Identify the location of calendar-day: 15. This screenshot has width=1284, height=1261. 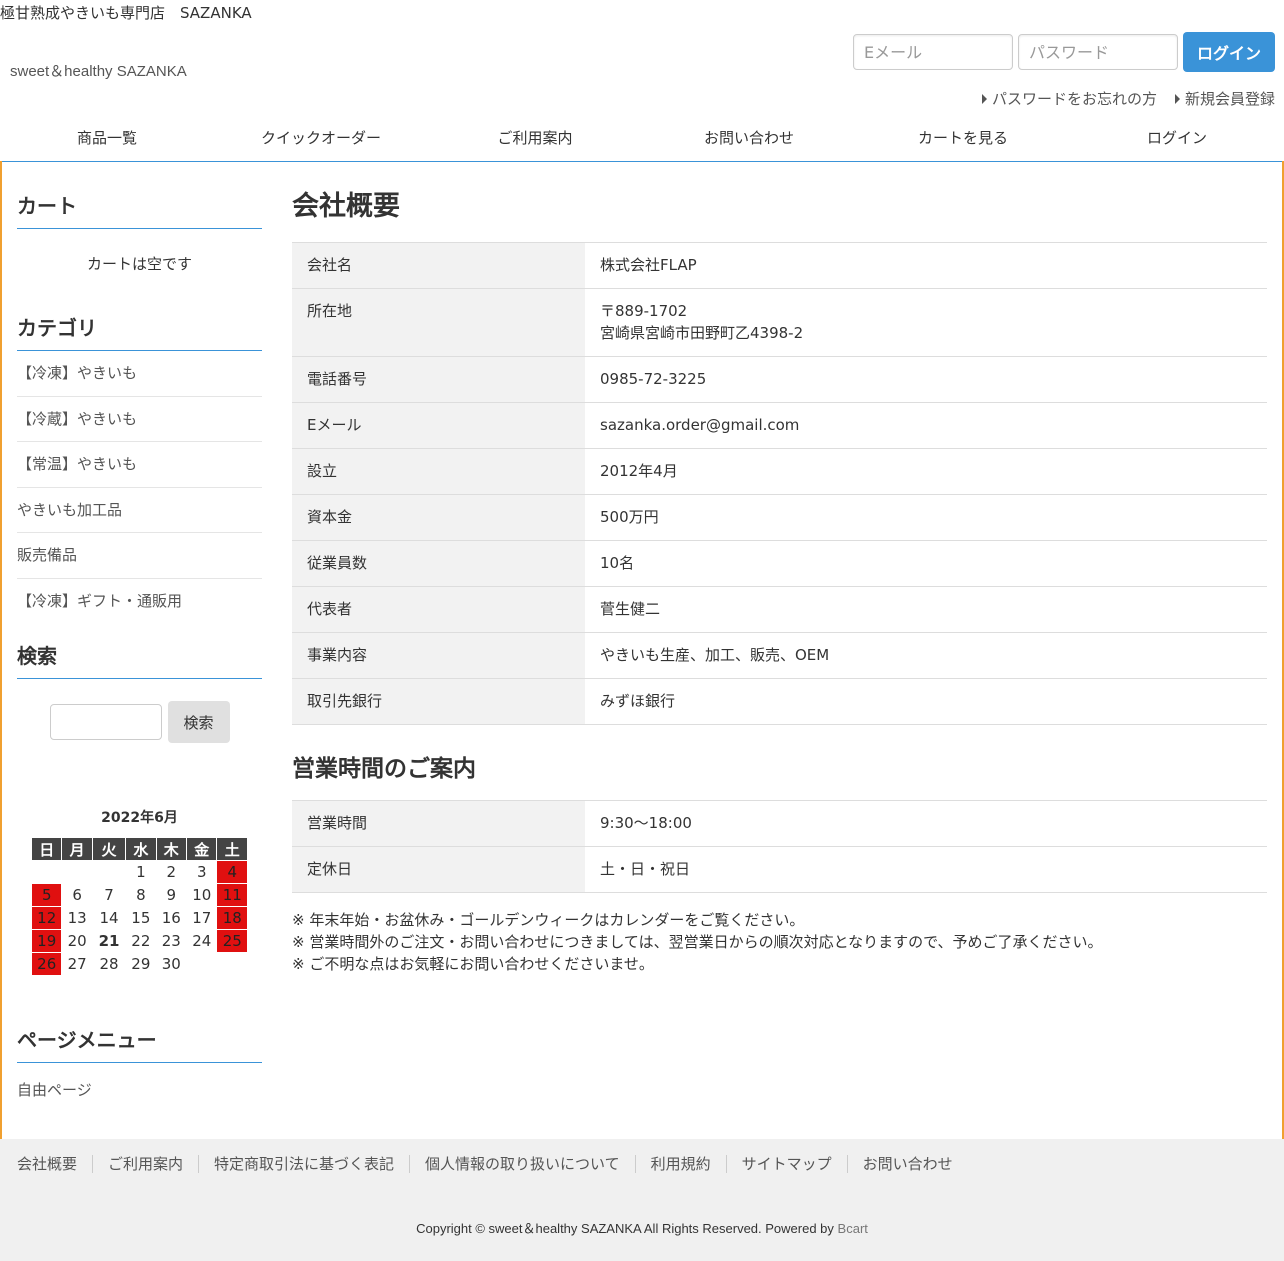
(141, 918).